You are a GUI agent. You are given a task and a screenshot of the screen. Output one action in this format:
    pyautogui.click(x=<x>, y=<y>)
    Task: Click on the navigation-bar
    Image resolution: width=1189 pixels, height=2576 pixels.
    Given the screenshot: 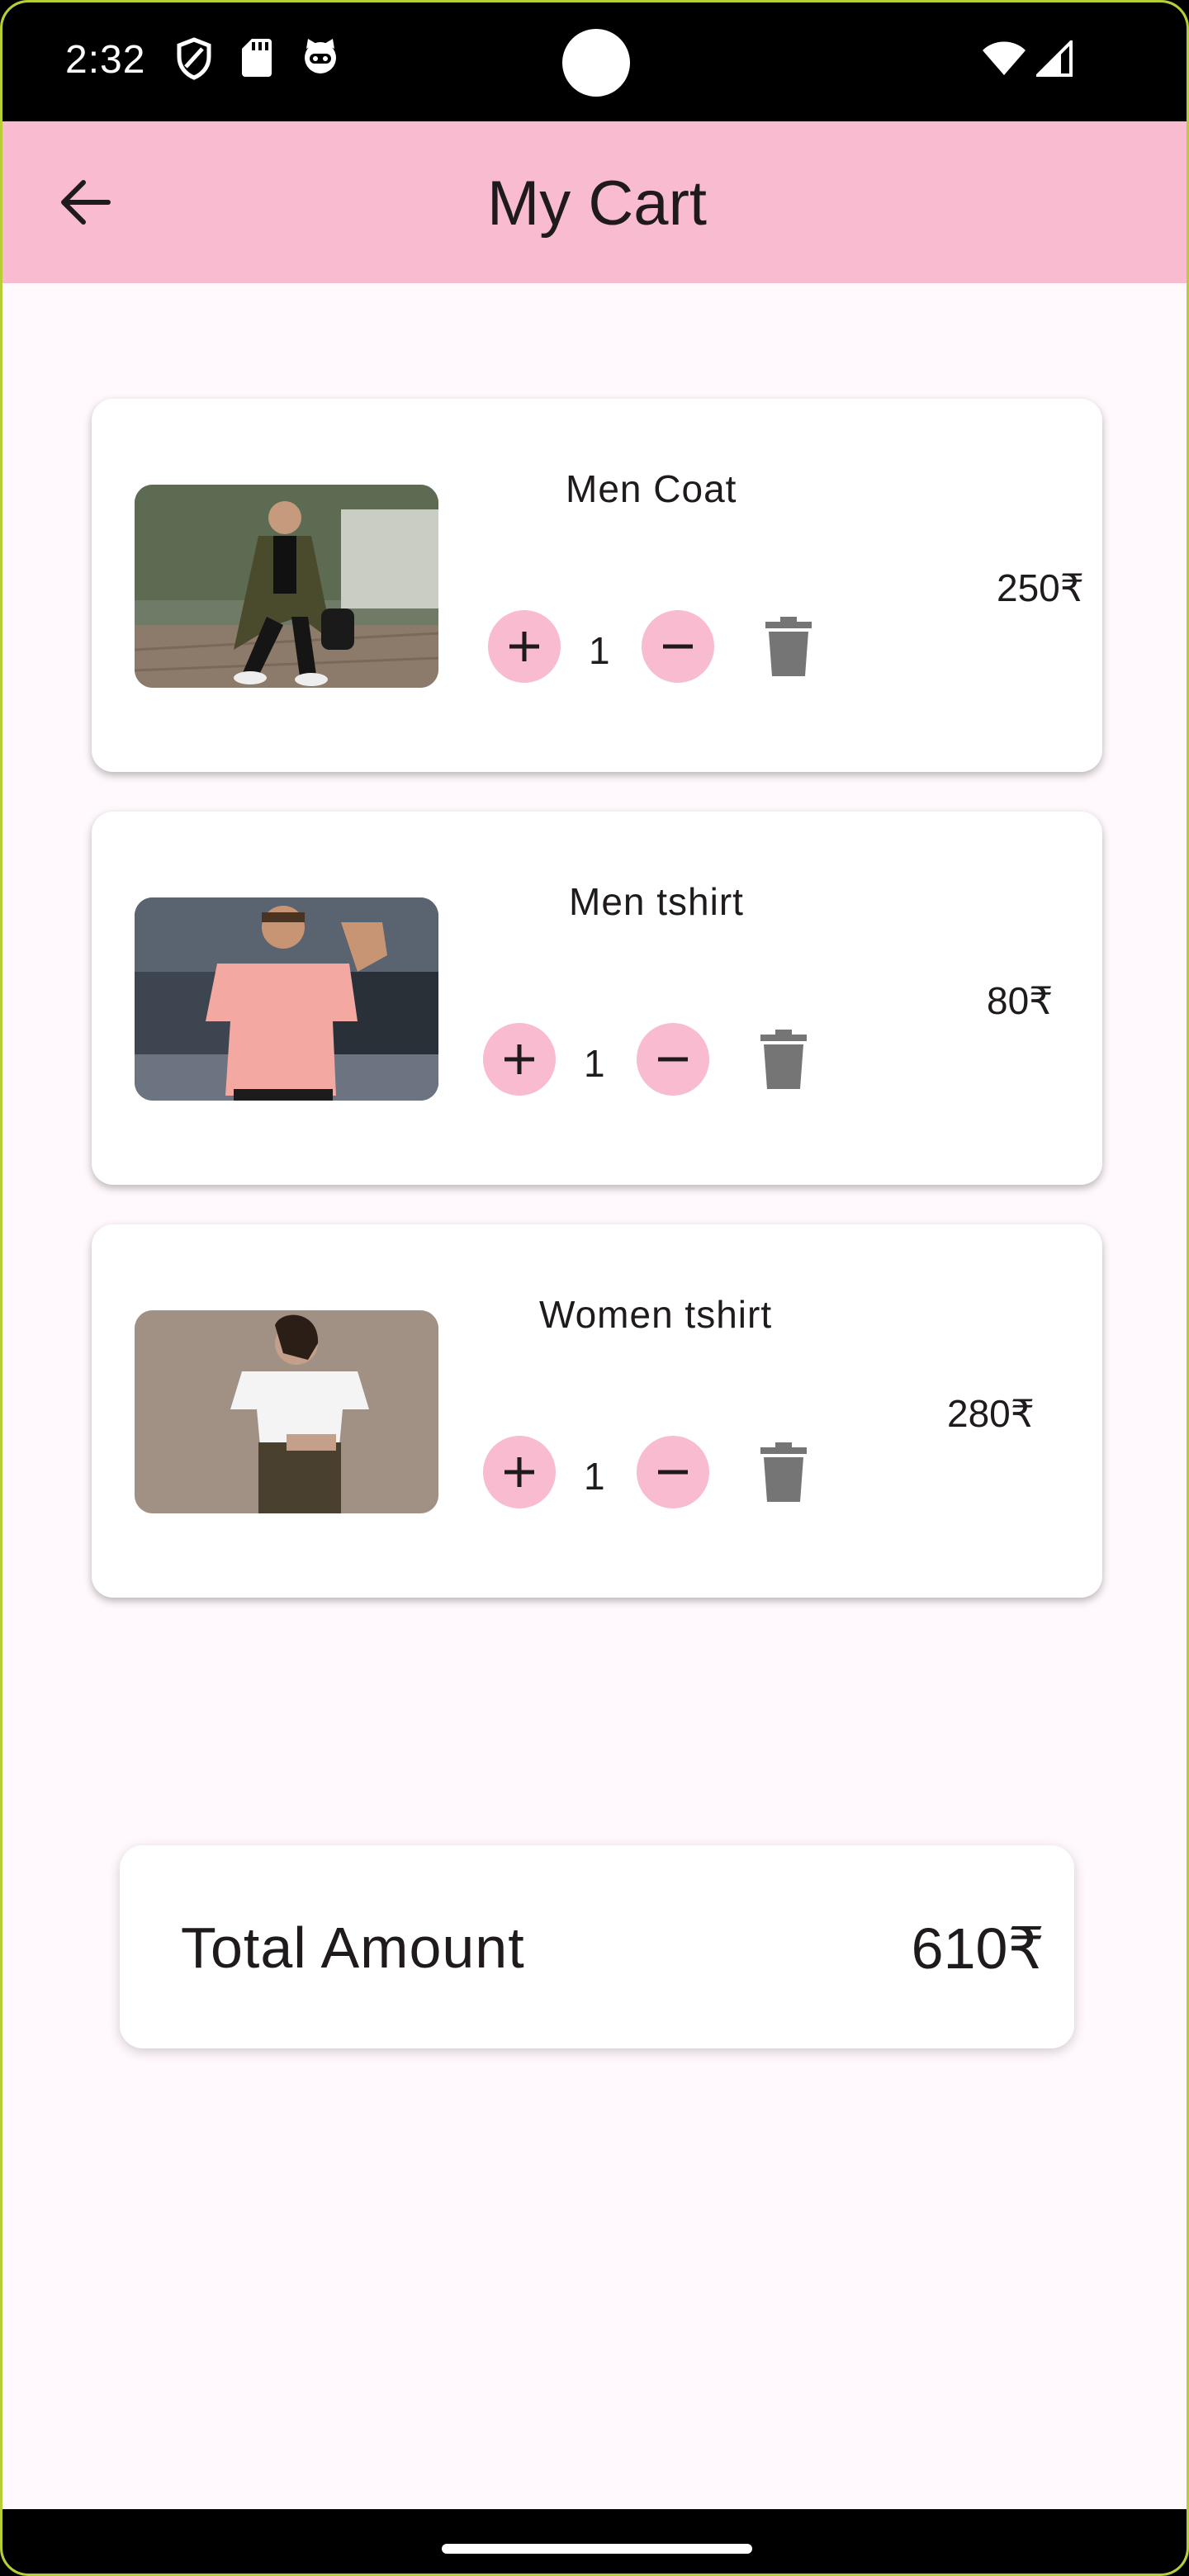 What is the action you would take?
    pyautogui.click(x=594, y=2541)
    